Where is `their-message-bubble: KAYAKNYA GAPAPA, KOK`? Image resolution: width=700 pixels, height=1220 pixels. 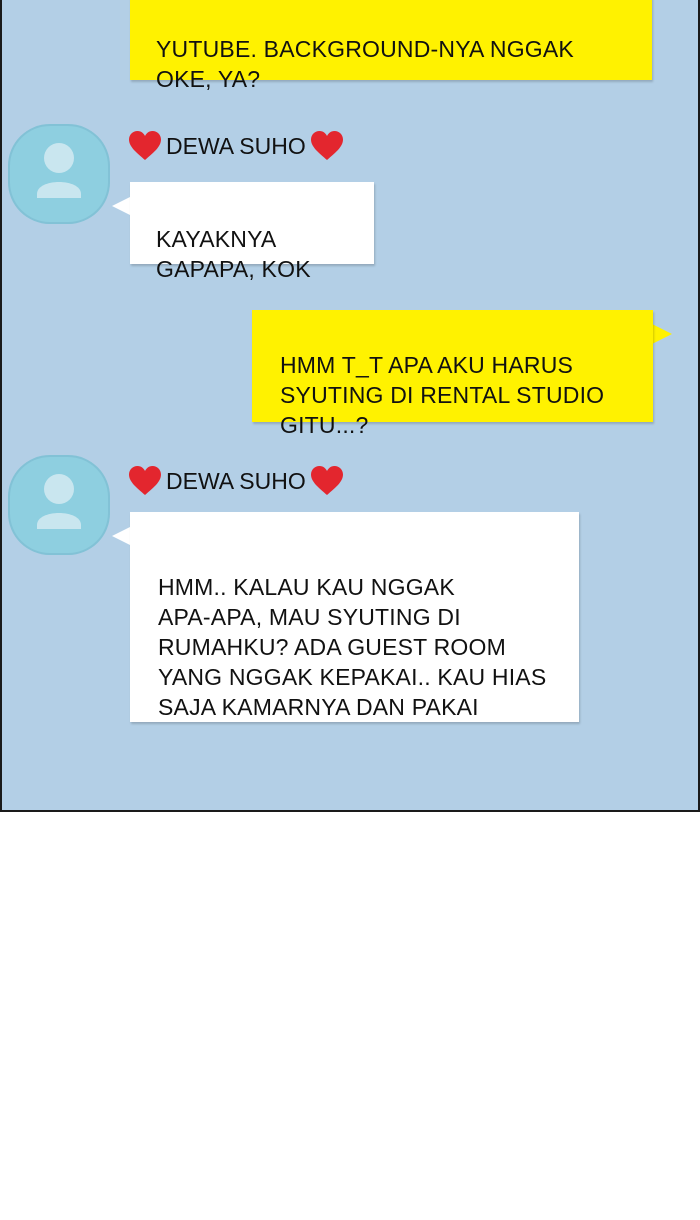 their-message-bubble: KAYAKNYA GAPAPA, KOK is located at coordinates (252, 232).